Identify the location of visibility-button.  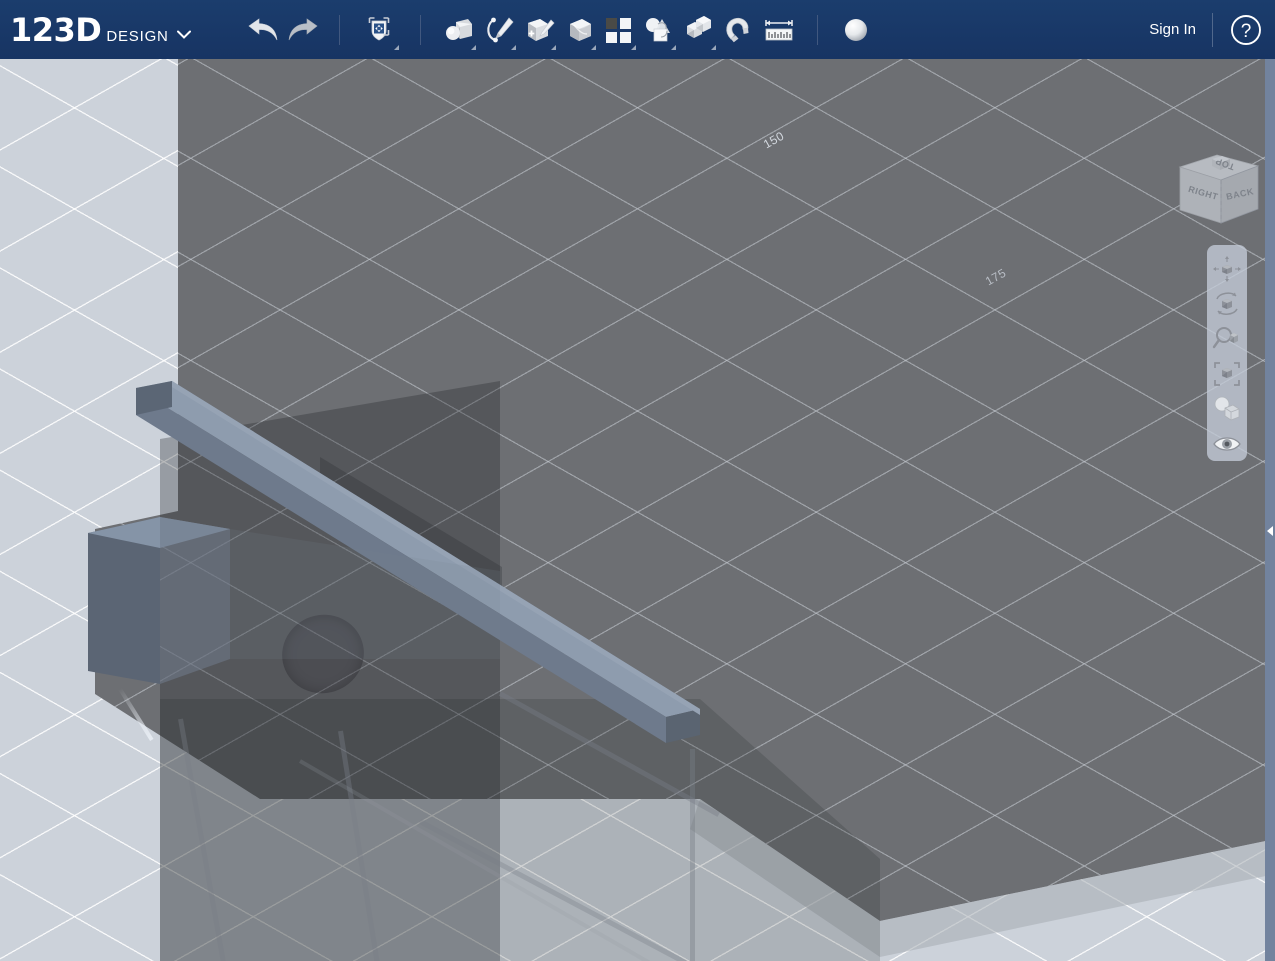
(1227, 443).